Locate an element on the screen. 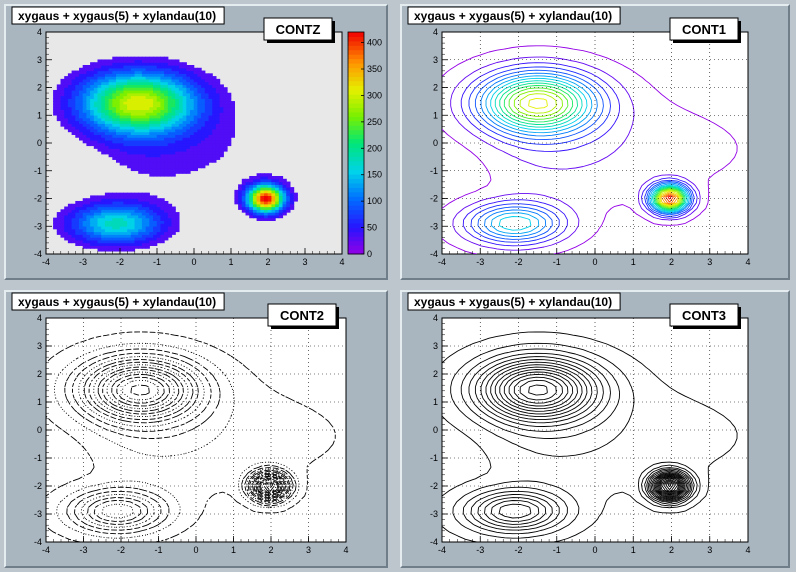 Image resolution: width=796 pixels, height=572 pixels. x-tick-label: 0 is located at coordinates (594, 550).